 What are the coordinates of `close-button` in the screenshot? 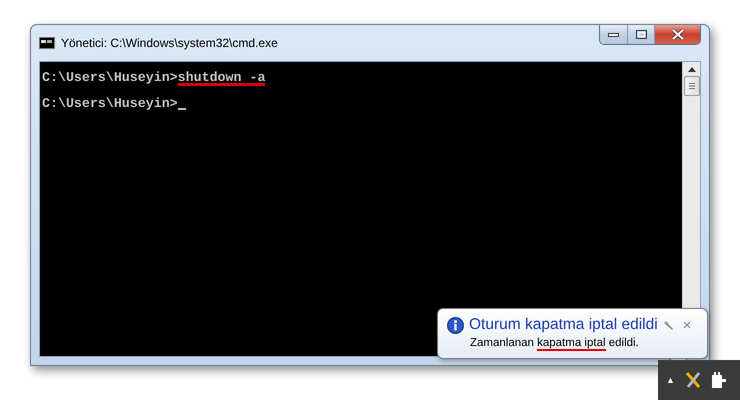 It's located at (677, 34).